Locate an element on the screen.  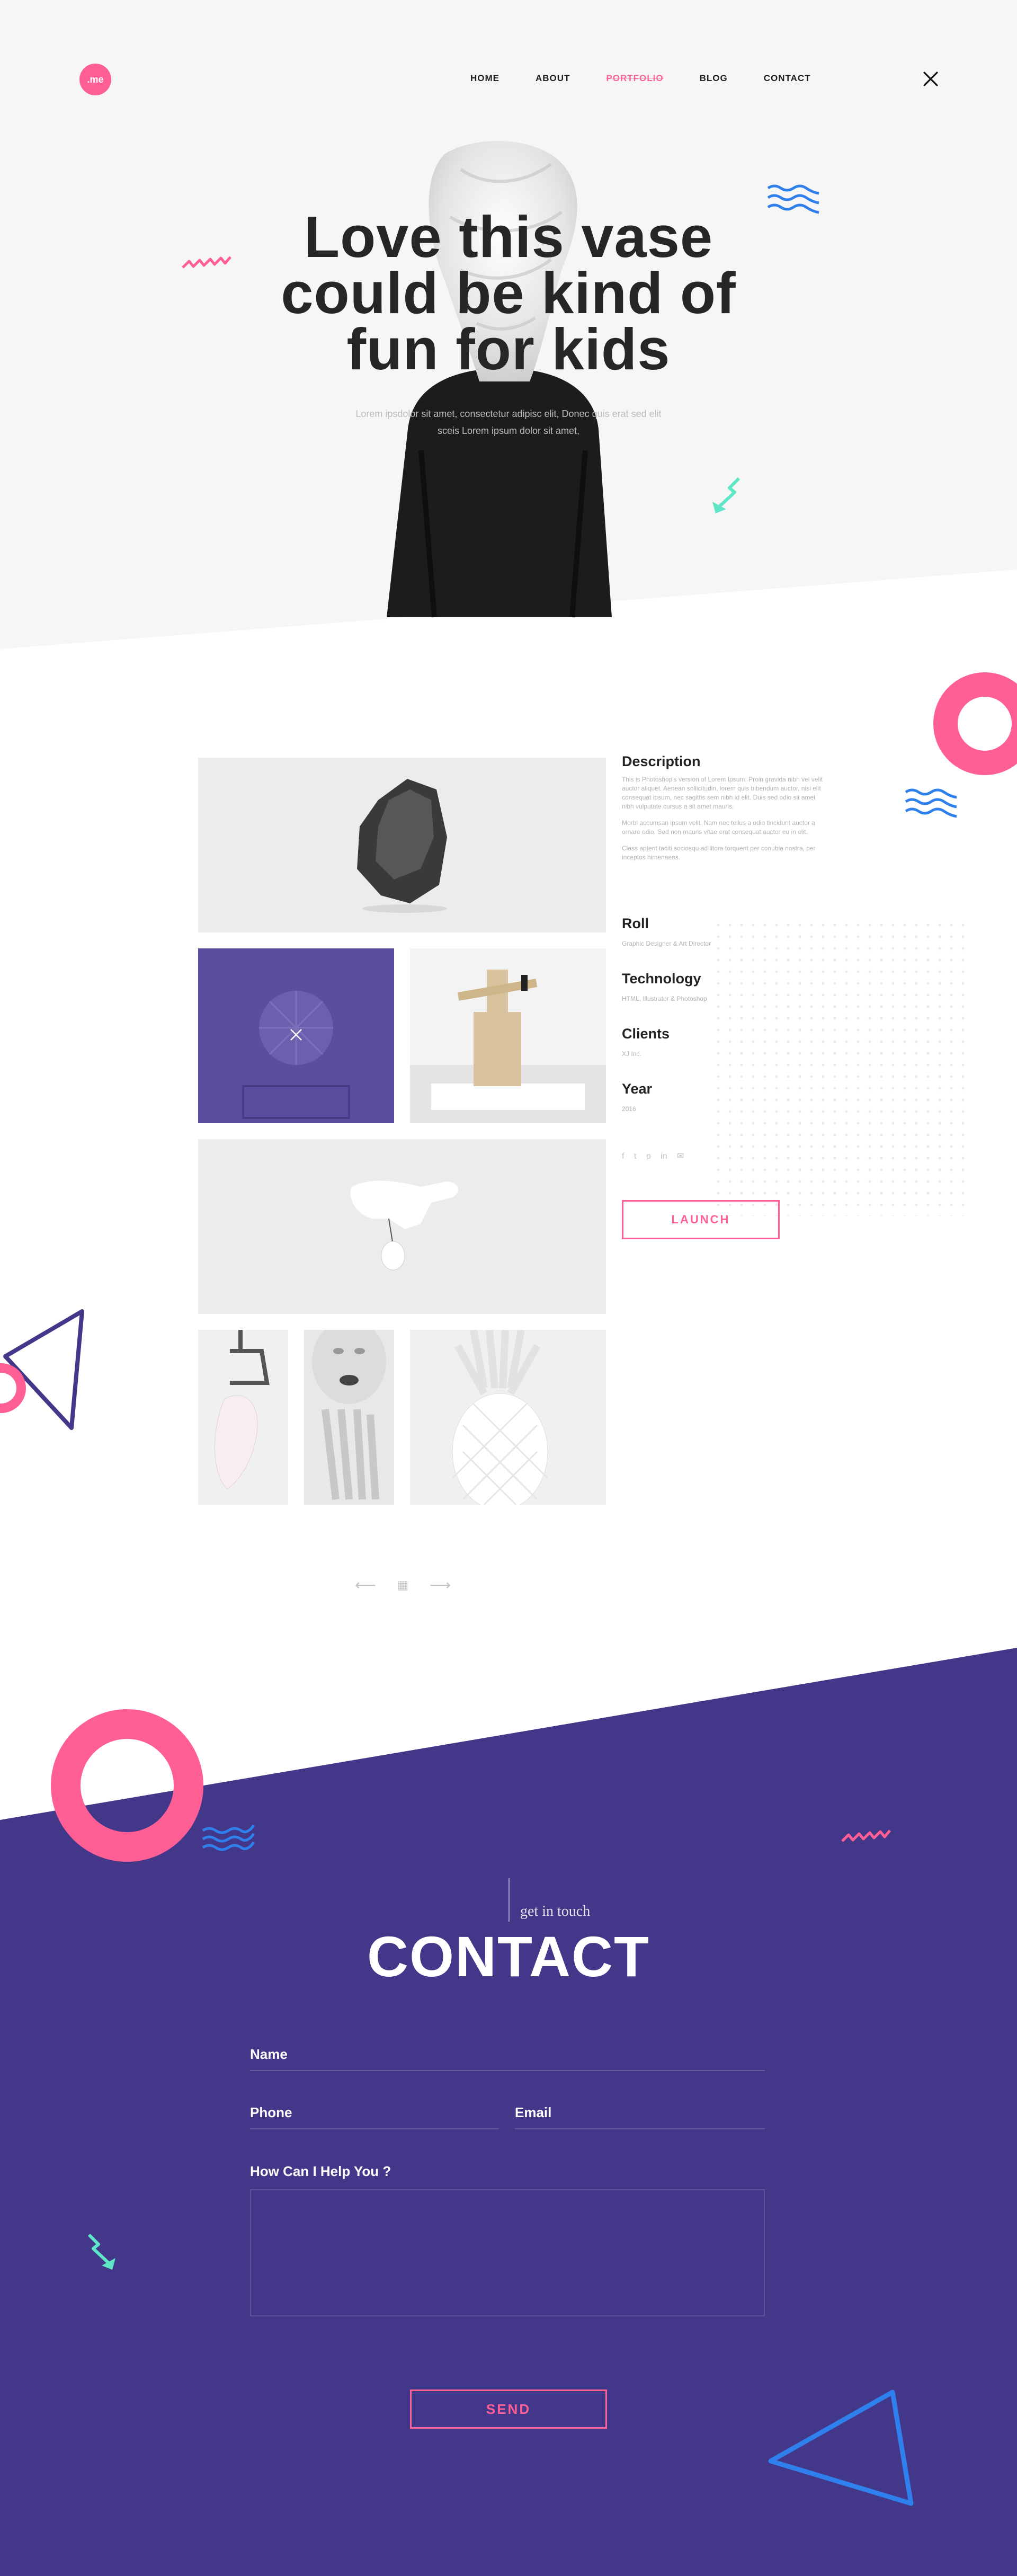
portfolio-item-rock is located at coordinates (402, 845).